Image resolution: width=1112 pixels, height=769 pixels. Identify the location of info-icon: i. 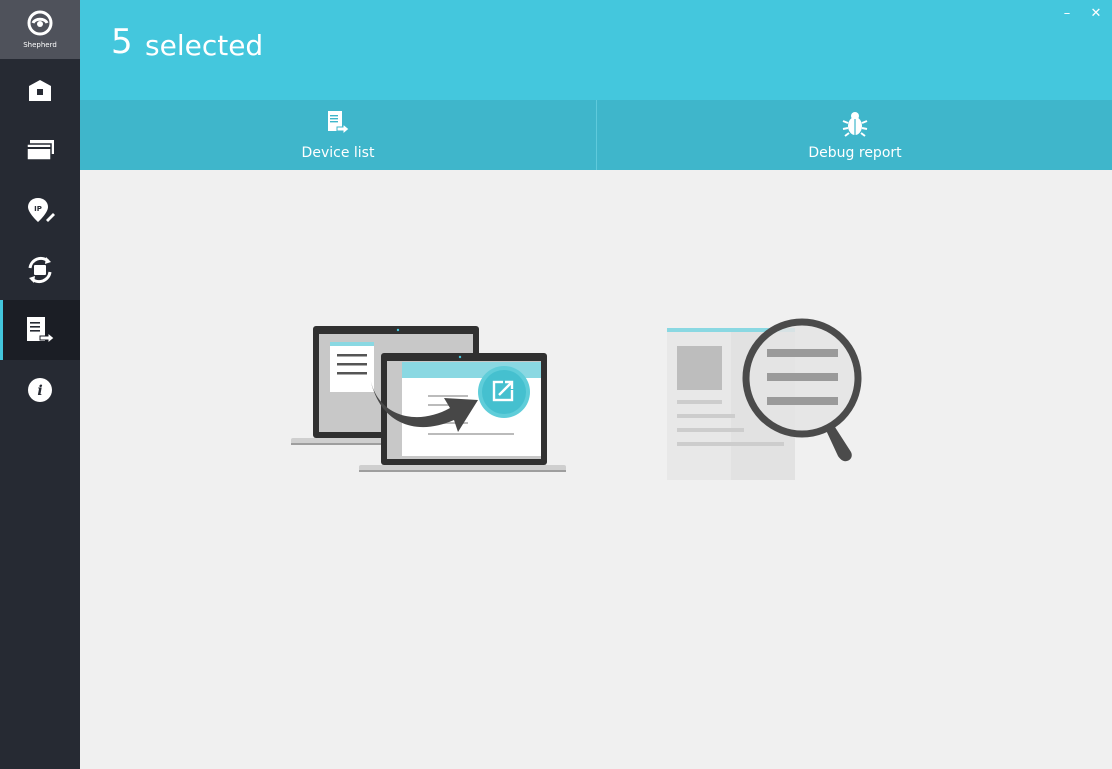
(40, 390).